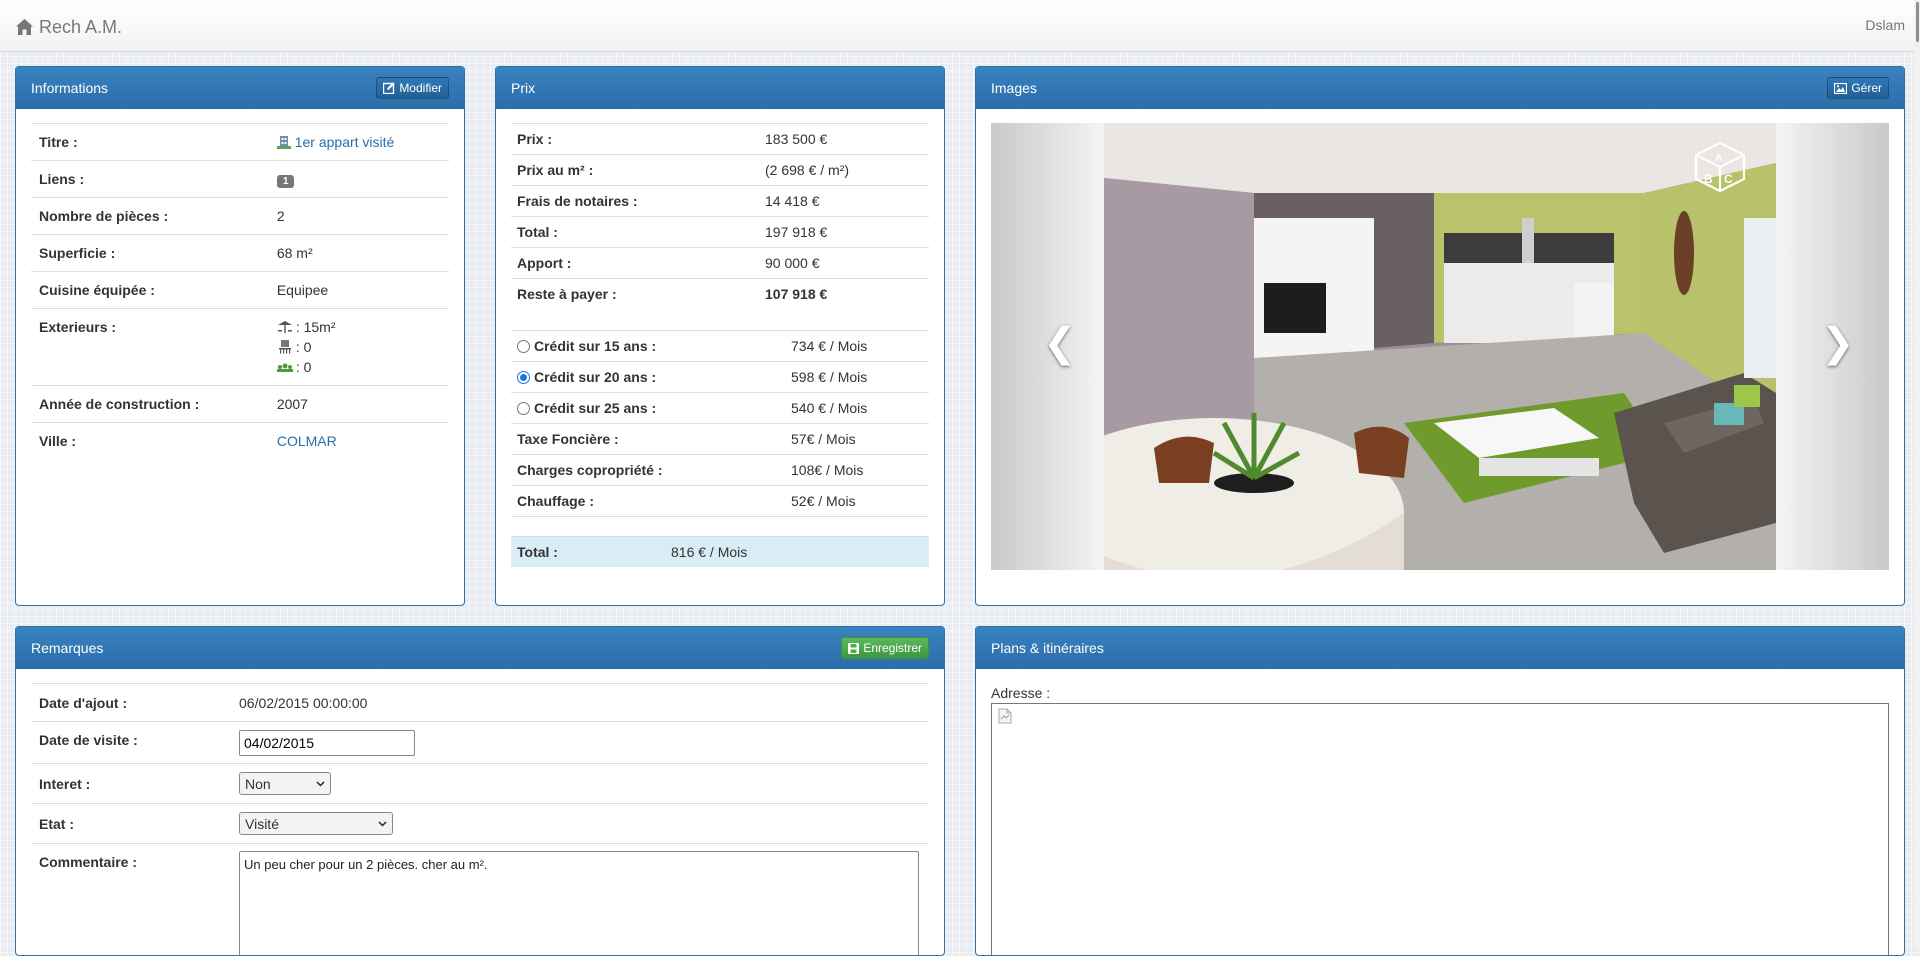 The height and width of the screenshot is (956, 1920). Describe the element at coordinates (720, 263) in the screenshot. I see `row-apport: Apport :90 000 €` at that location.